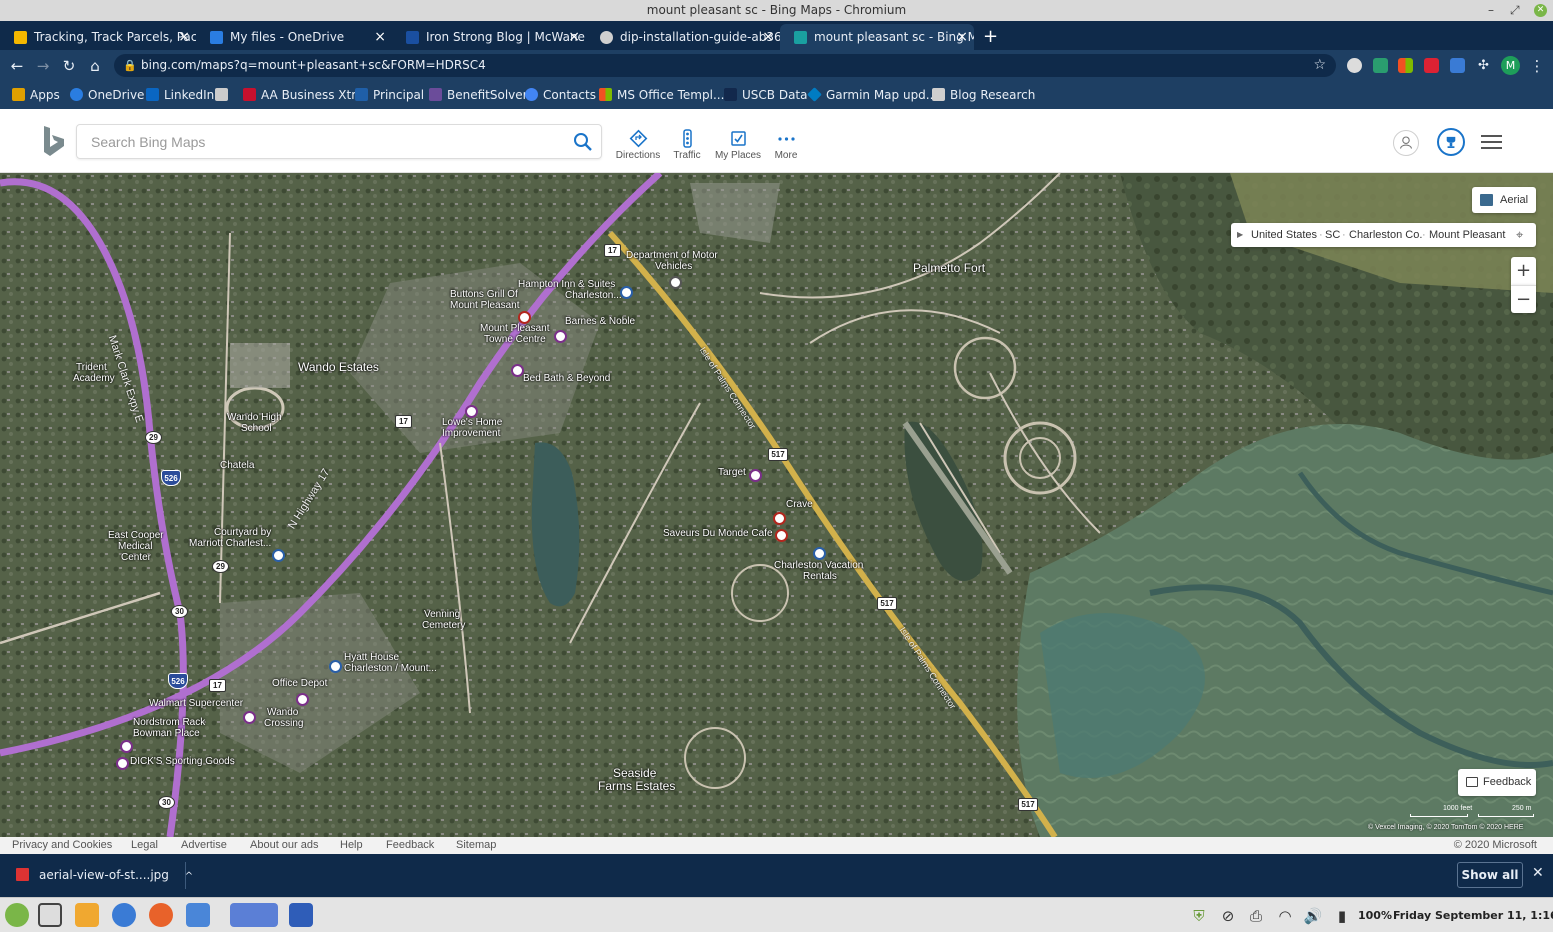 Image resolution: width=1553 pixels, height=933 pixels. Describe the element at coordinates (443, 625) in the screenshot. I see `map-label-venning-line2: Cemetery` at that location.